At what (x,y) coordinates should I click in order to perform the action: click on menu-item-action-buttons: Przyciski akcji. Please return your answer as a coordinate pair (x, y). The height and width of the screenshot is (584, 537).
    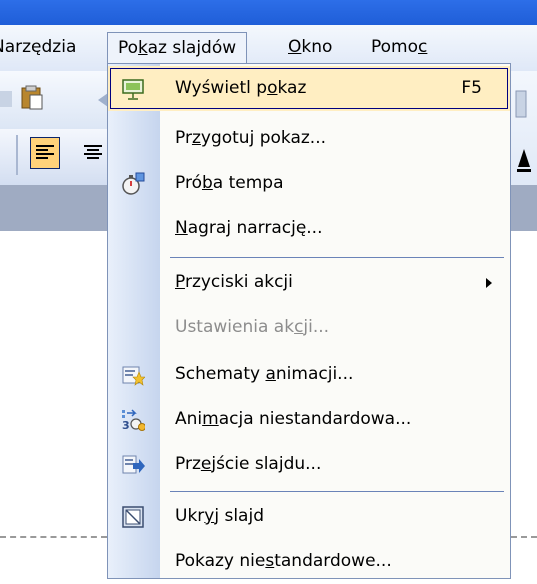
    Looking at the image, I should click on (309, 282).